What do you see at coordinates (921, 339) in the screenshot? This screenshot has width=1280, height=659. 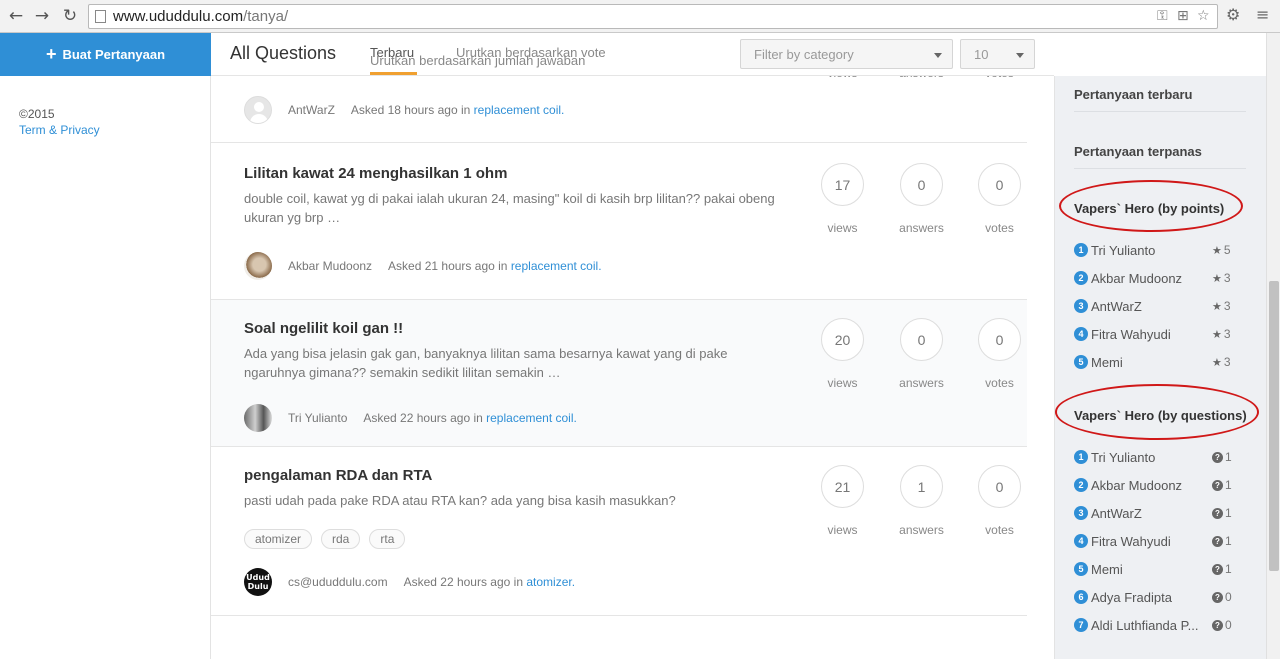 I see `answers-count: 0` at bounding box center [921, 339].